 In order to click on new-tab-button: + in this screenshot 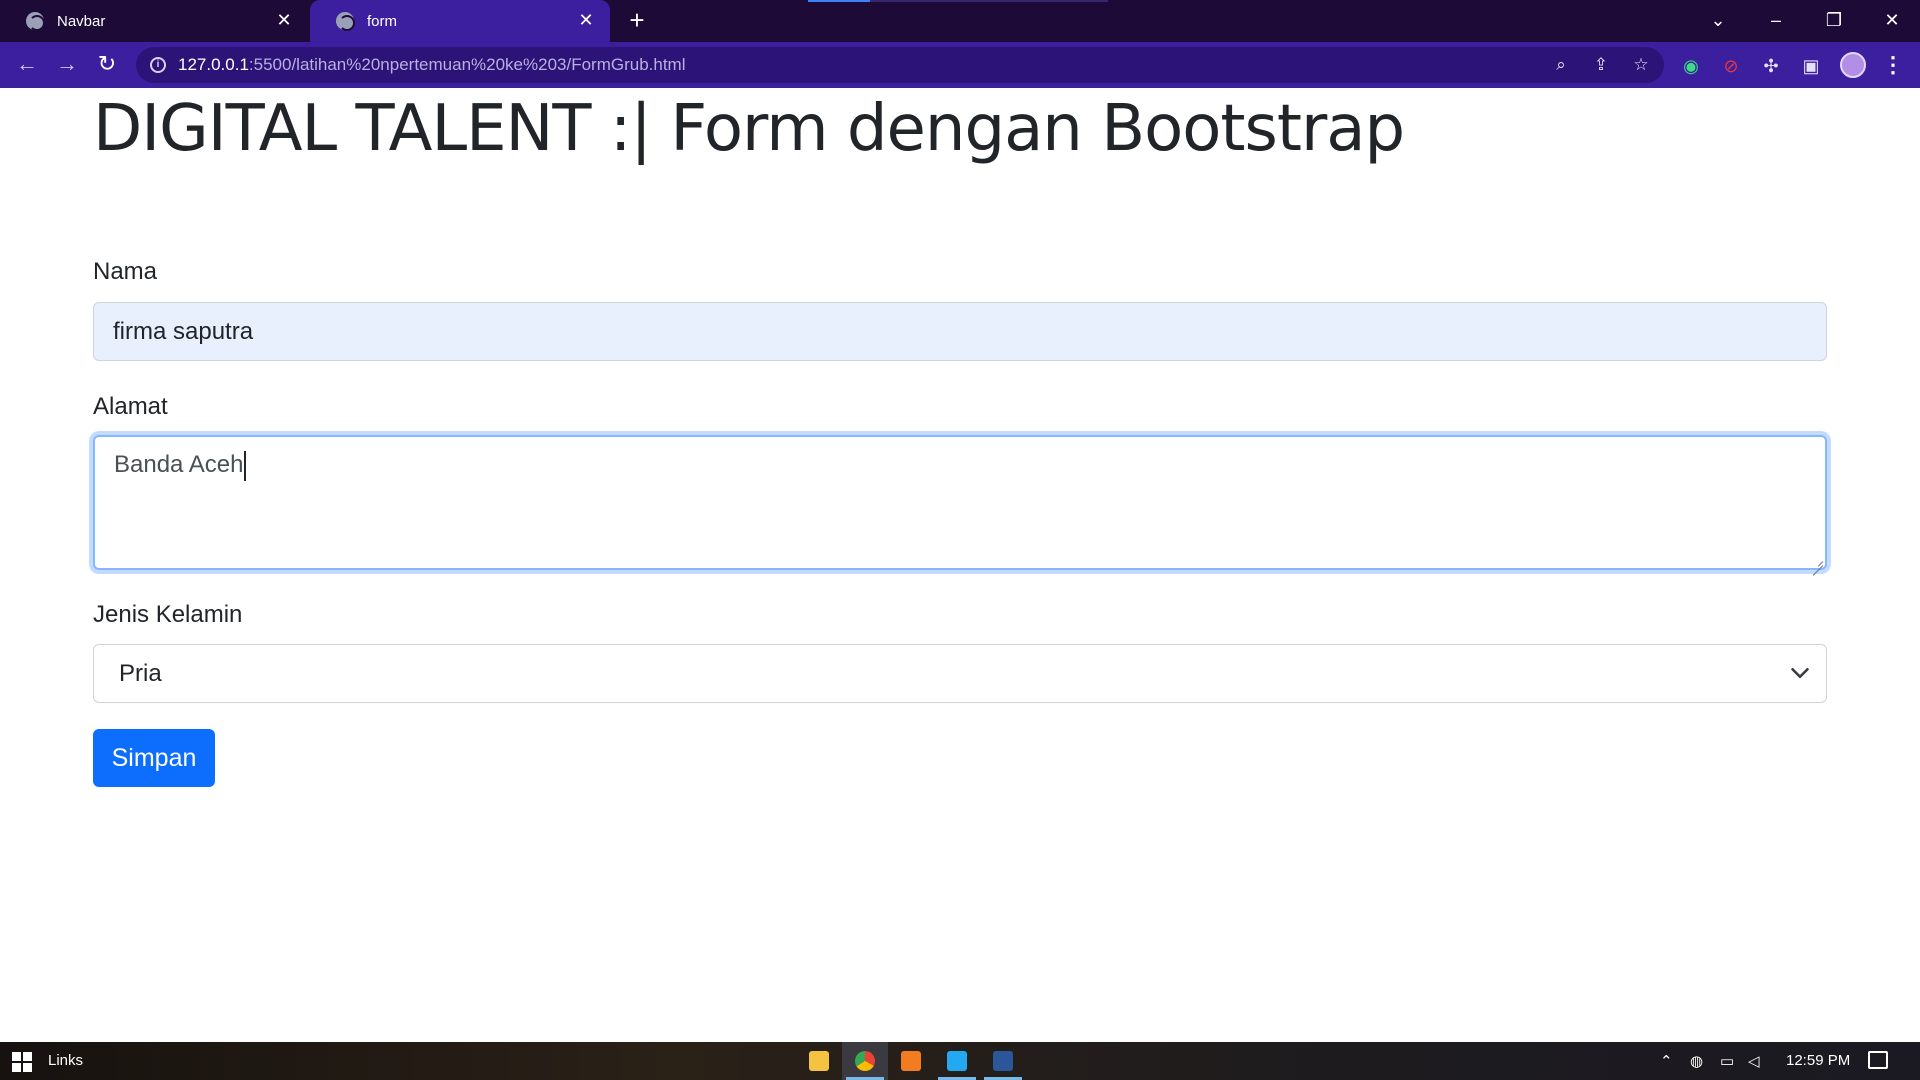, I will do `click(637, 20)`.